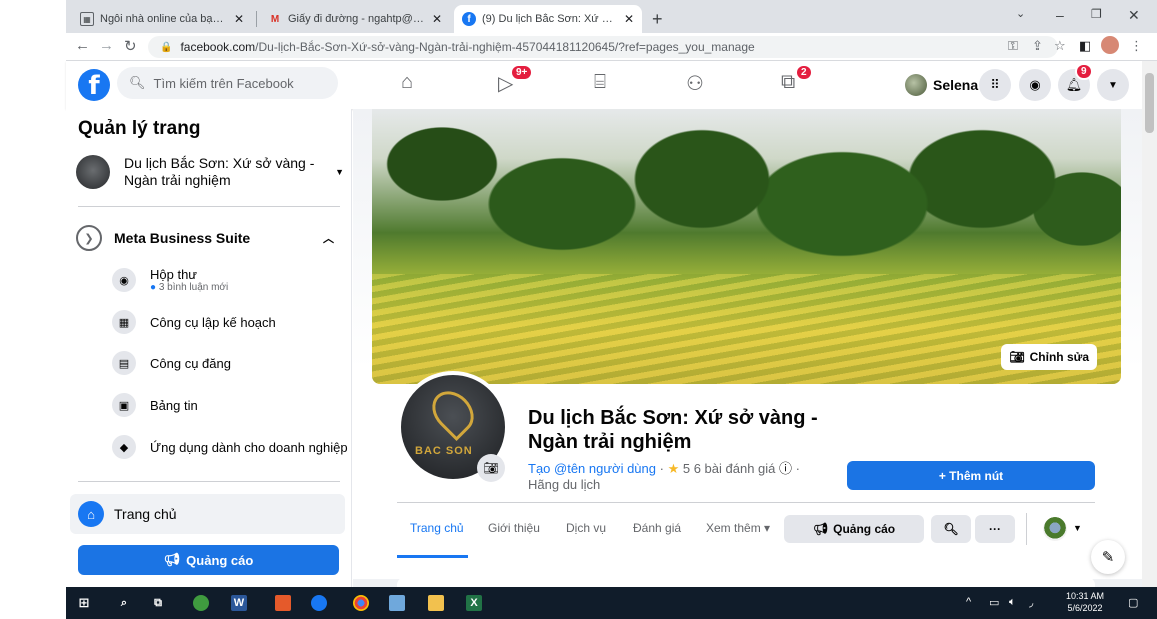  What do you see at coordinates (436, 603) in the screenshot?
I see `file-explorer-icon` at bounding box center [436, 603].